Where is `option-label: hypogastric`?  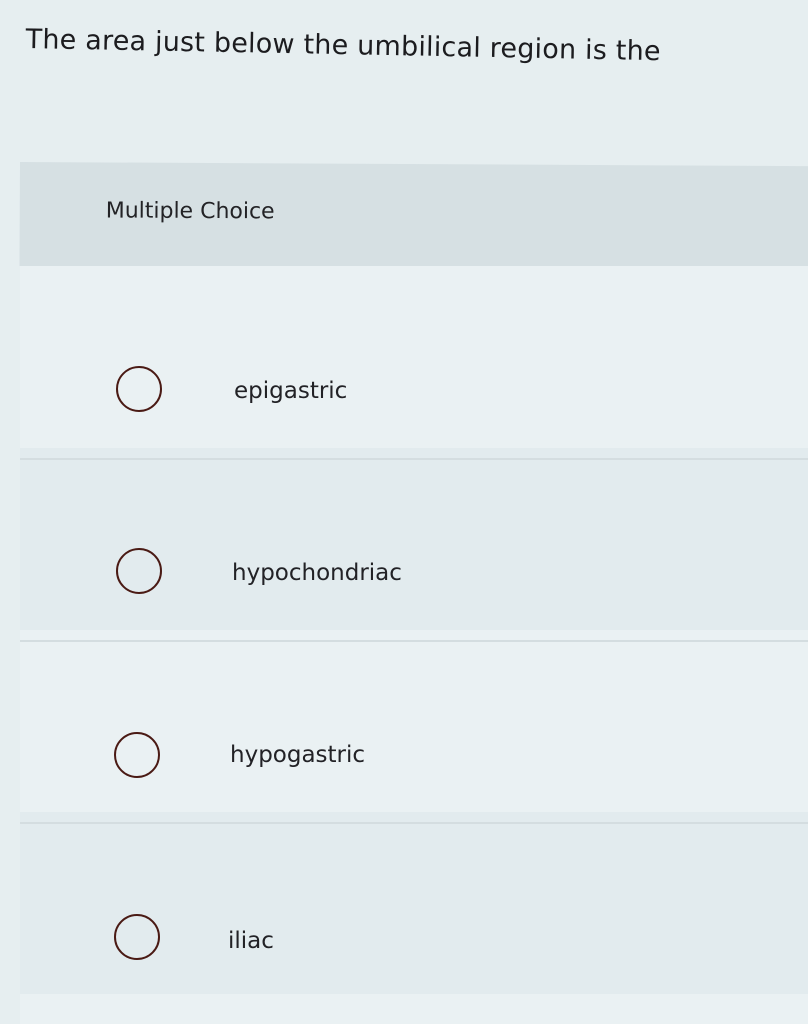
option-label: hypogastric is located at coordinates (298, 755).